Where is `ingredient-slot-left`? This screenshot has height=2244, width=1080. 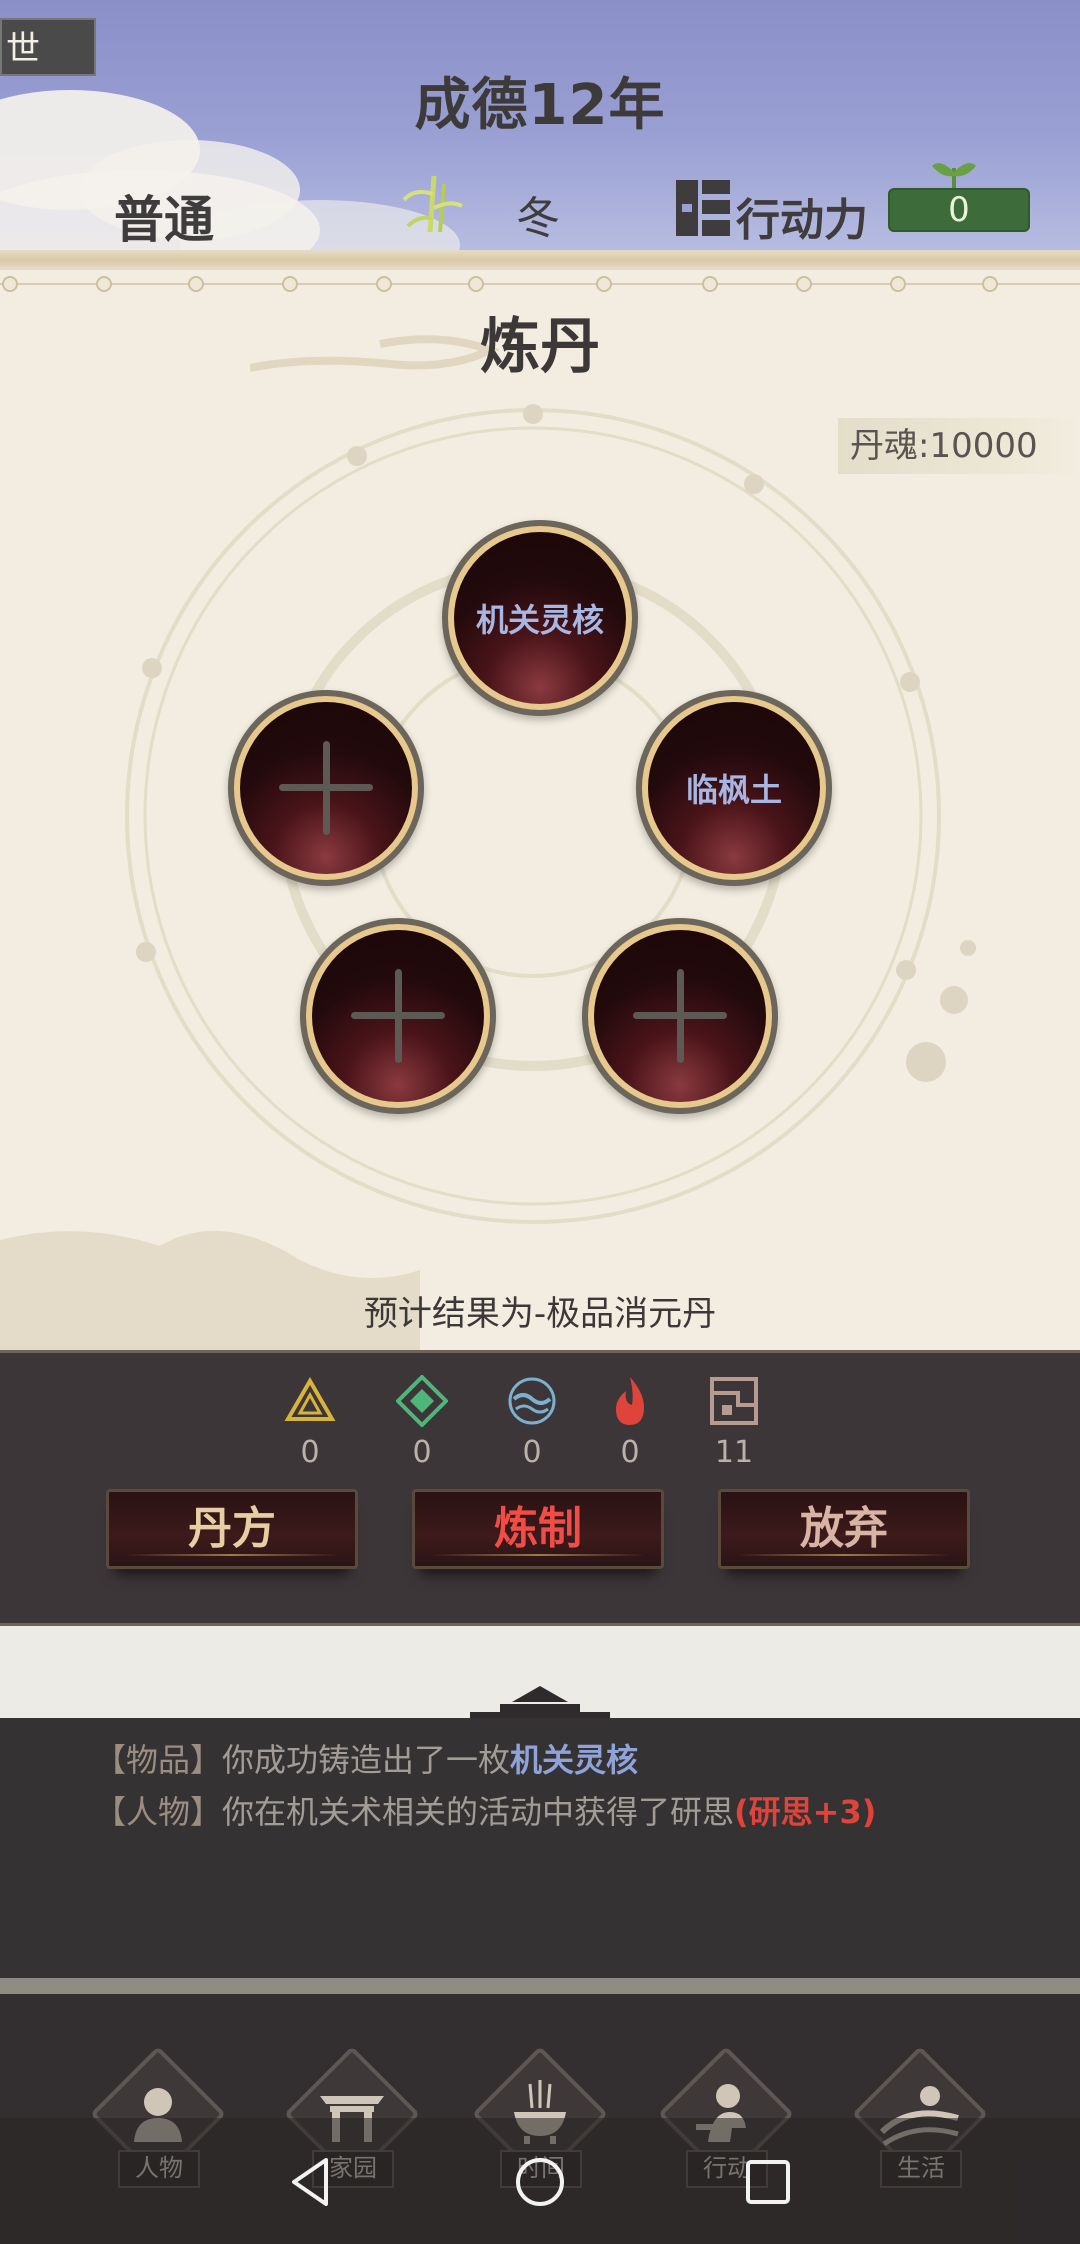 ingredient-slot-left is located at coordinates (326, 788).